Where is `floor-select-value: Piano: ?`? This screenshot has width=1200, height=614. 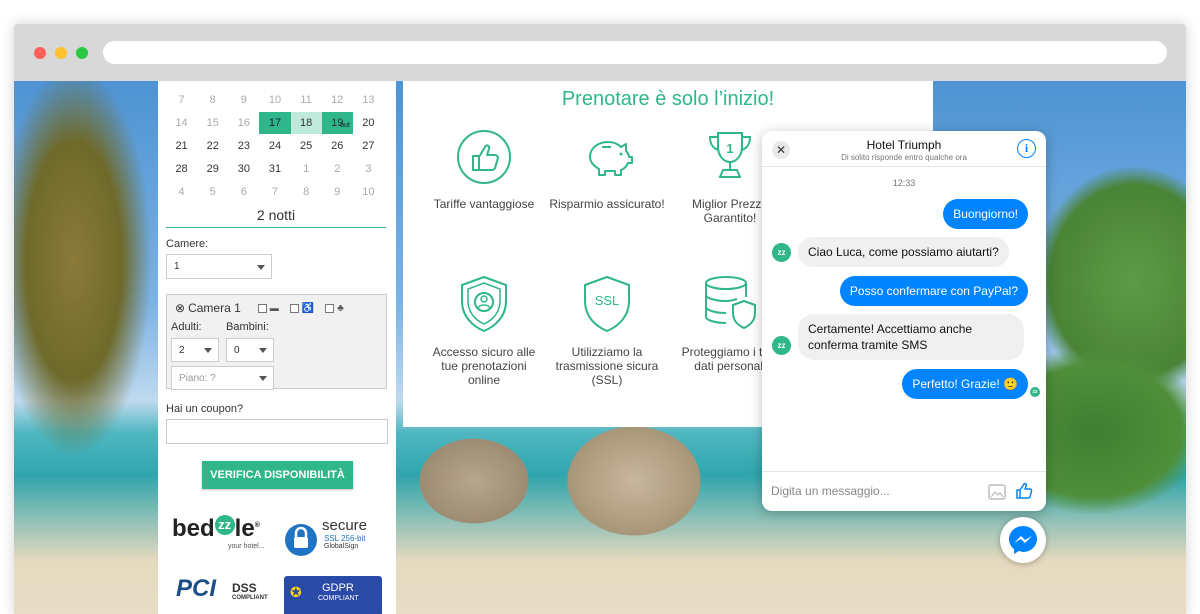
floor-select-value: Piano: ? is located at coordinates (197, 378).